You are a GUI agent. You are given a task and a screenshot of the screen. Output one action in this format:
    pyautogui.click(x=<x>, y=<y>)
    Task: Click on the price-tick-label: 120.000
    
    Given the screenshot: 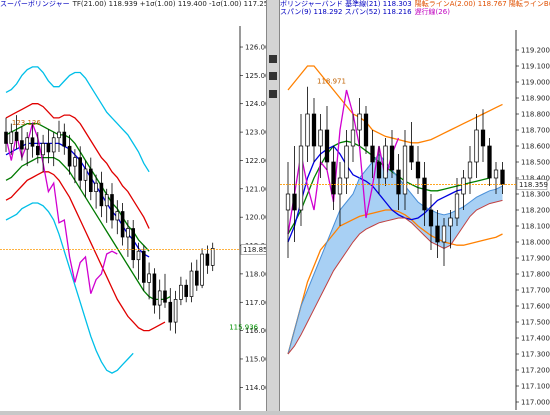 What is the action you would take?
    pyautogui.click(x=255, y=218)
    